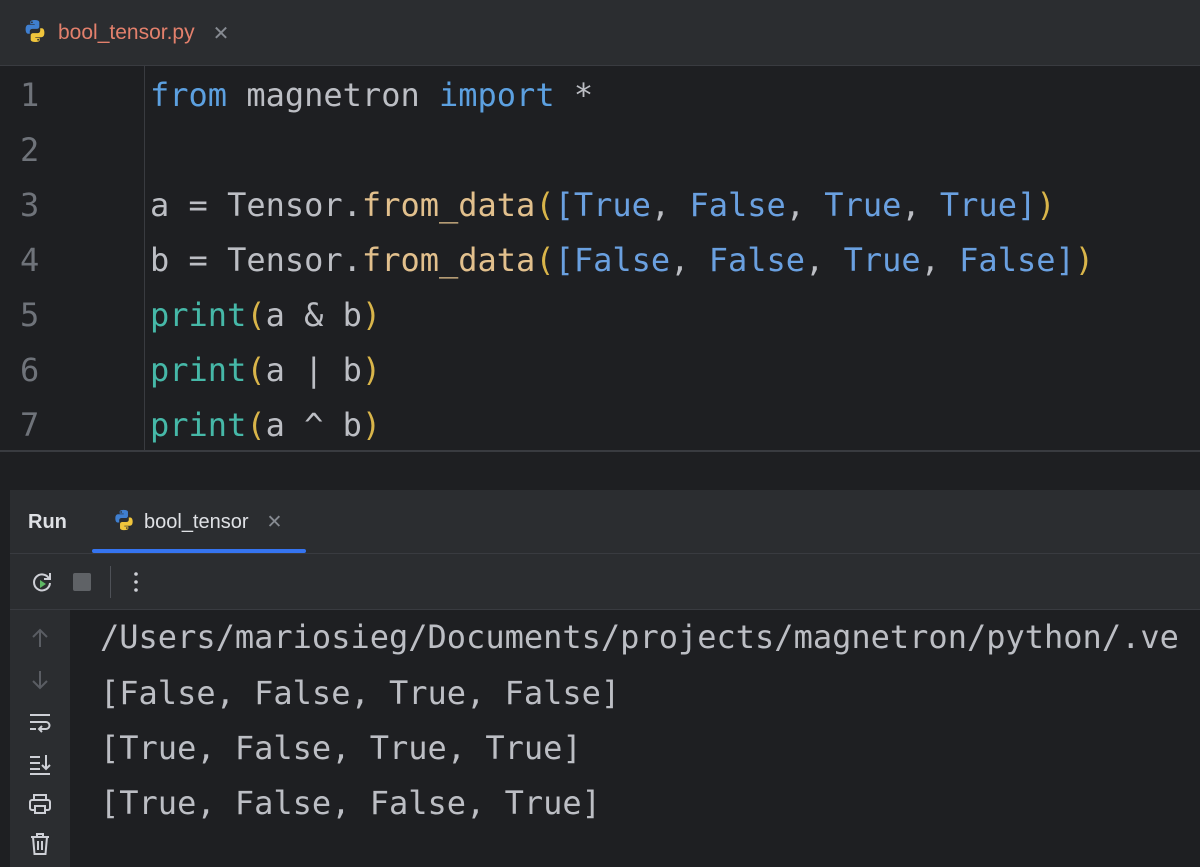 The width and height of the screenshot is (1200, 867). What do you see at coordinates (5, 678) in the screenshot?
I see `left-edge` at bounding box center [5, 678].